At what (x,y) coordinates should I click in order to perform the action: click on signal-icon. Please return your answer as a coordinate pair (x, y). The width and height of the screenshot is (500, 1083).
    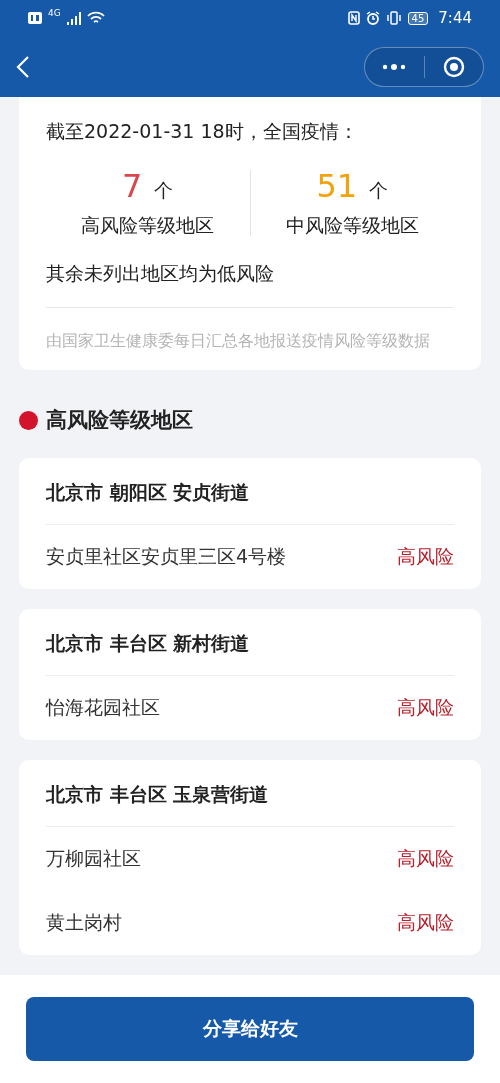
    Looking at the image, I should click on (73, 18).